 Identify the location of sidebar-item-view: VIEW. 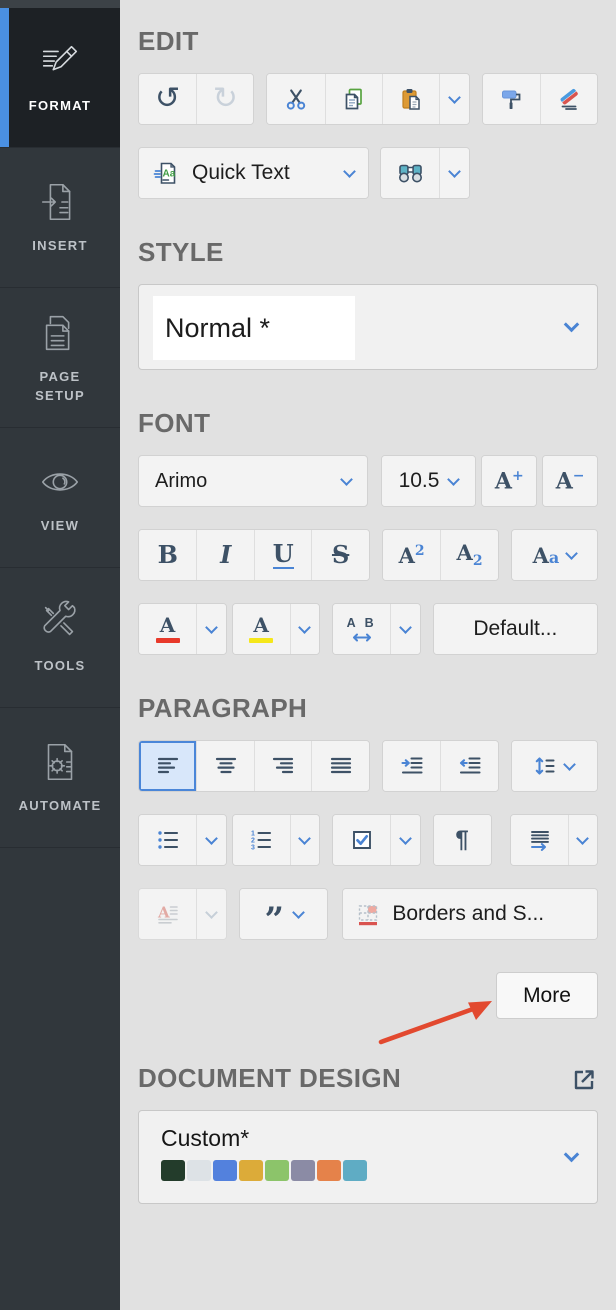
(60, 498).